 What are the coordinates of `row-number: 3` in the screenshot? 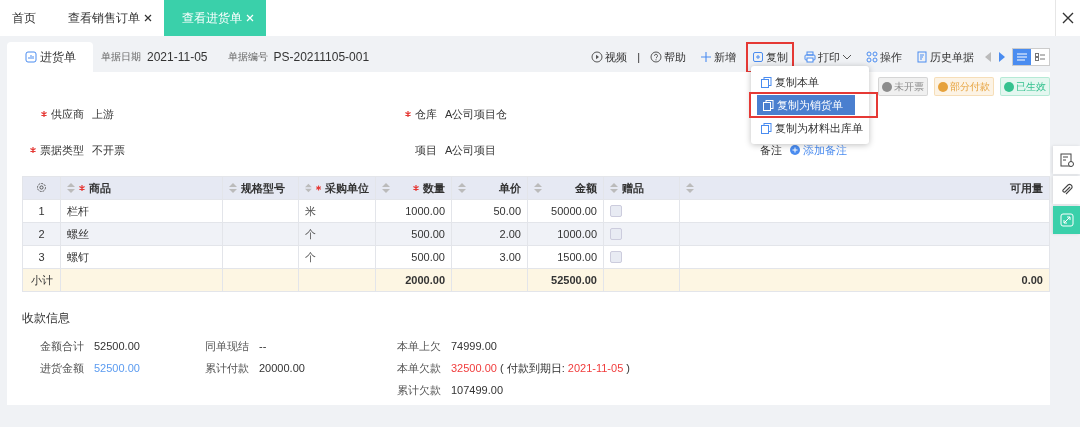 It's located at (41, 257).